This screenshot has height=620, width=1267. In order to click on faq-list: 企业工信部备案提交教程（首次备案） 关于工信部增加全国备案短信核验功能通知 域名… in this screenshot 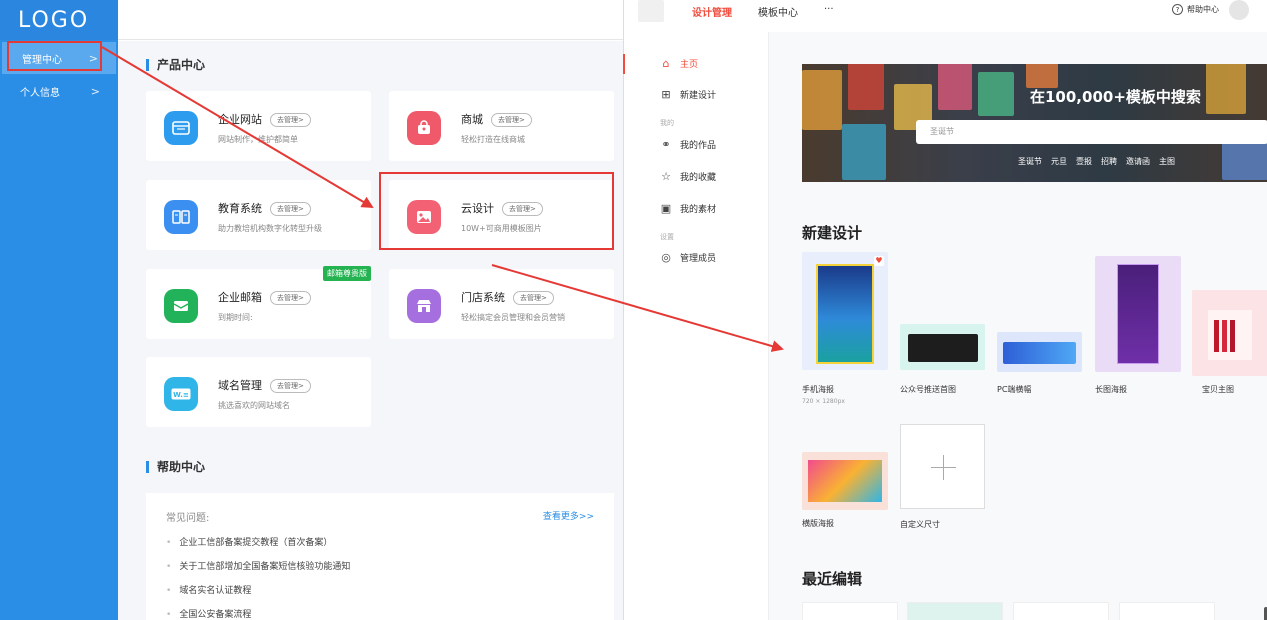, I will do `click(258, 577)`.